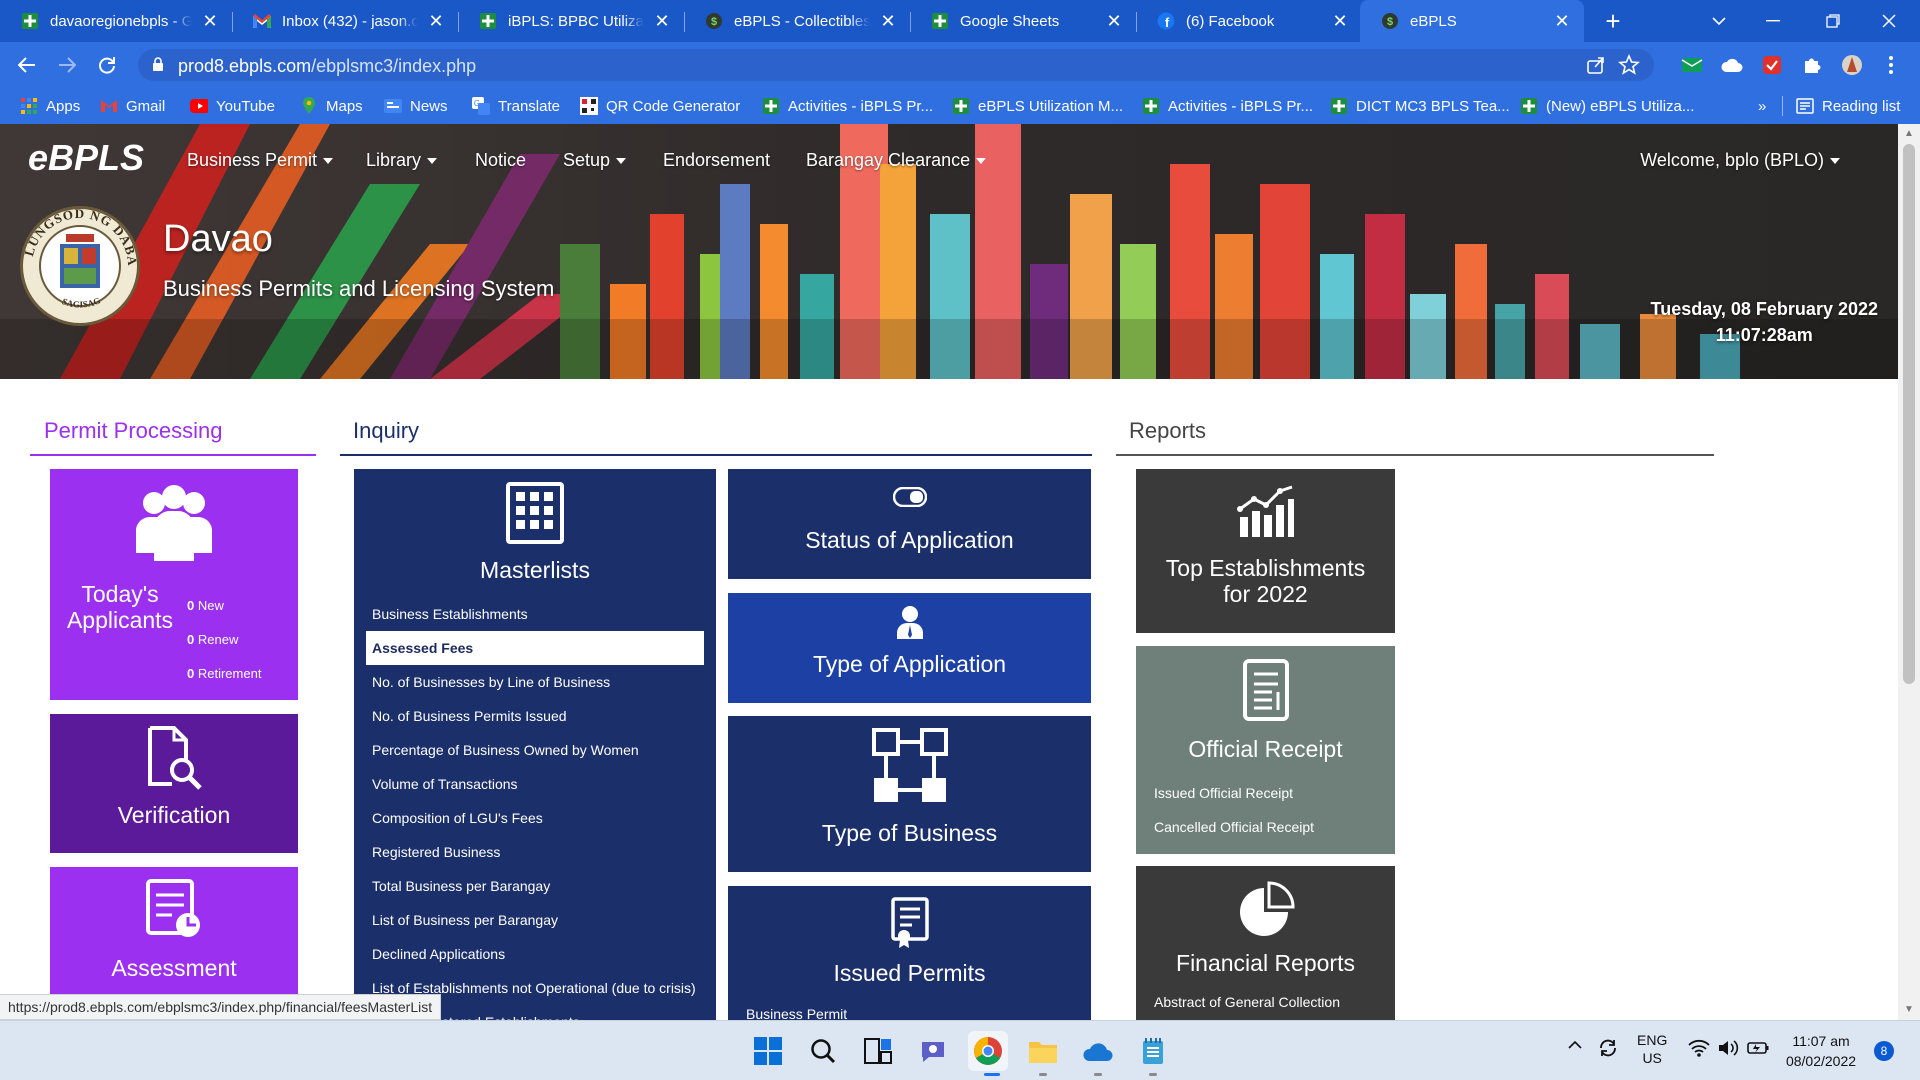 This screenshot has width=1920, height=1080. What do you see at coordinates (224, 606) in the screenshot?
I see `new-count-row: 0 New` at bounding box center [224, 606].